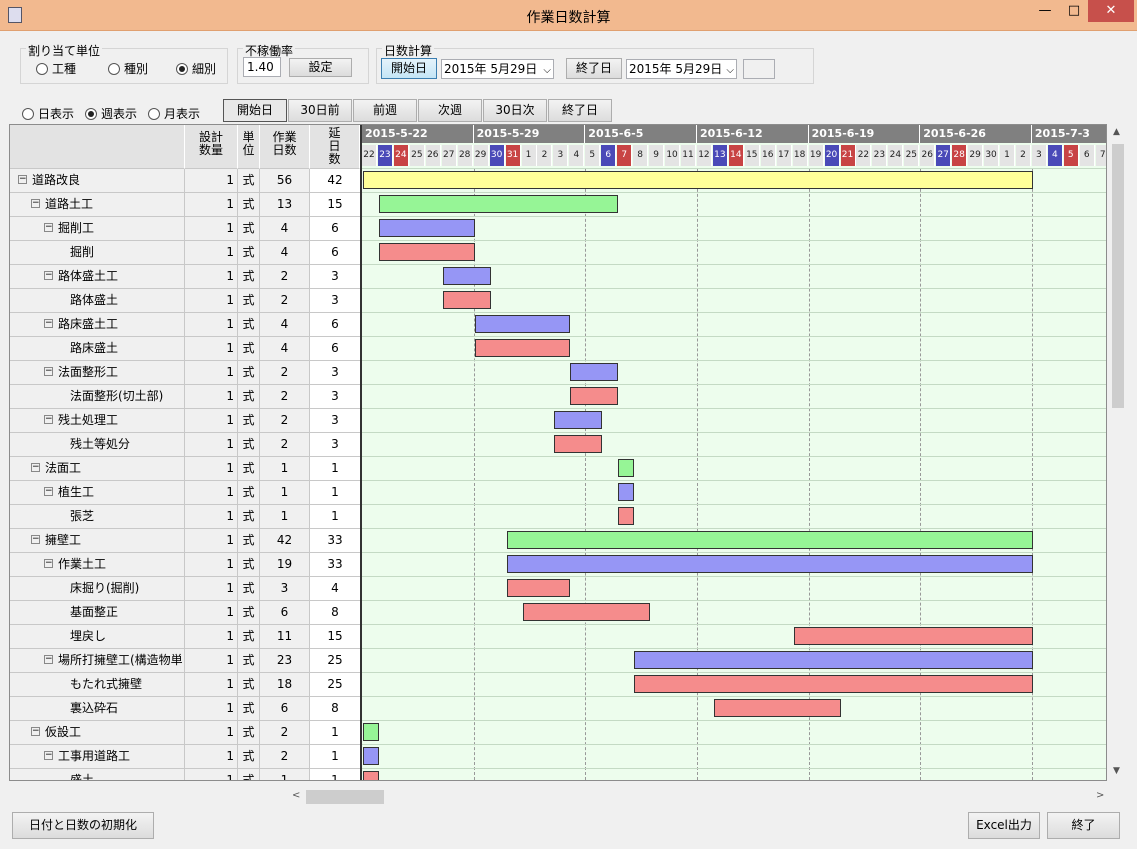 This screenshot has height=849, width=1137. I want to click on horizontal-scroll-thumb, so click(345, 797).